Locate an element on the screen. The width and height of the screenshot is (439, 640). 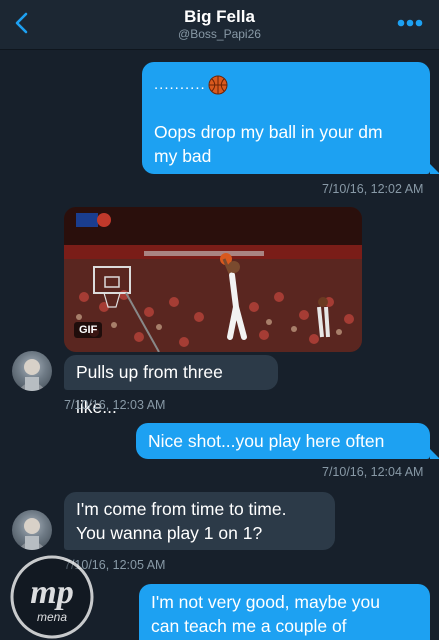
watermark-logo-text: mp is located at coordinates (51, 592).